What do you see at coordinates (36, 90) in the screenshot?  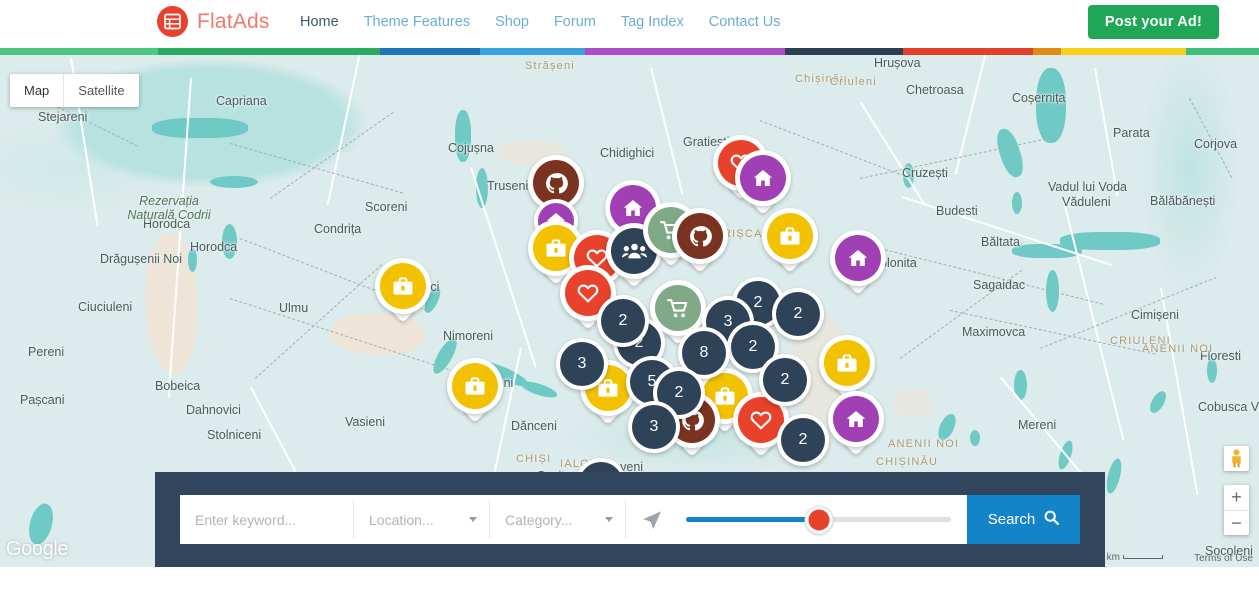 I see `map-type-map: Map` at bounding box center [36, 90].